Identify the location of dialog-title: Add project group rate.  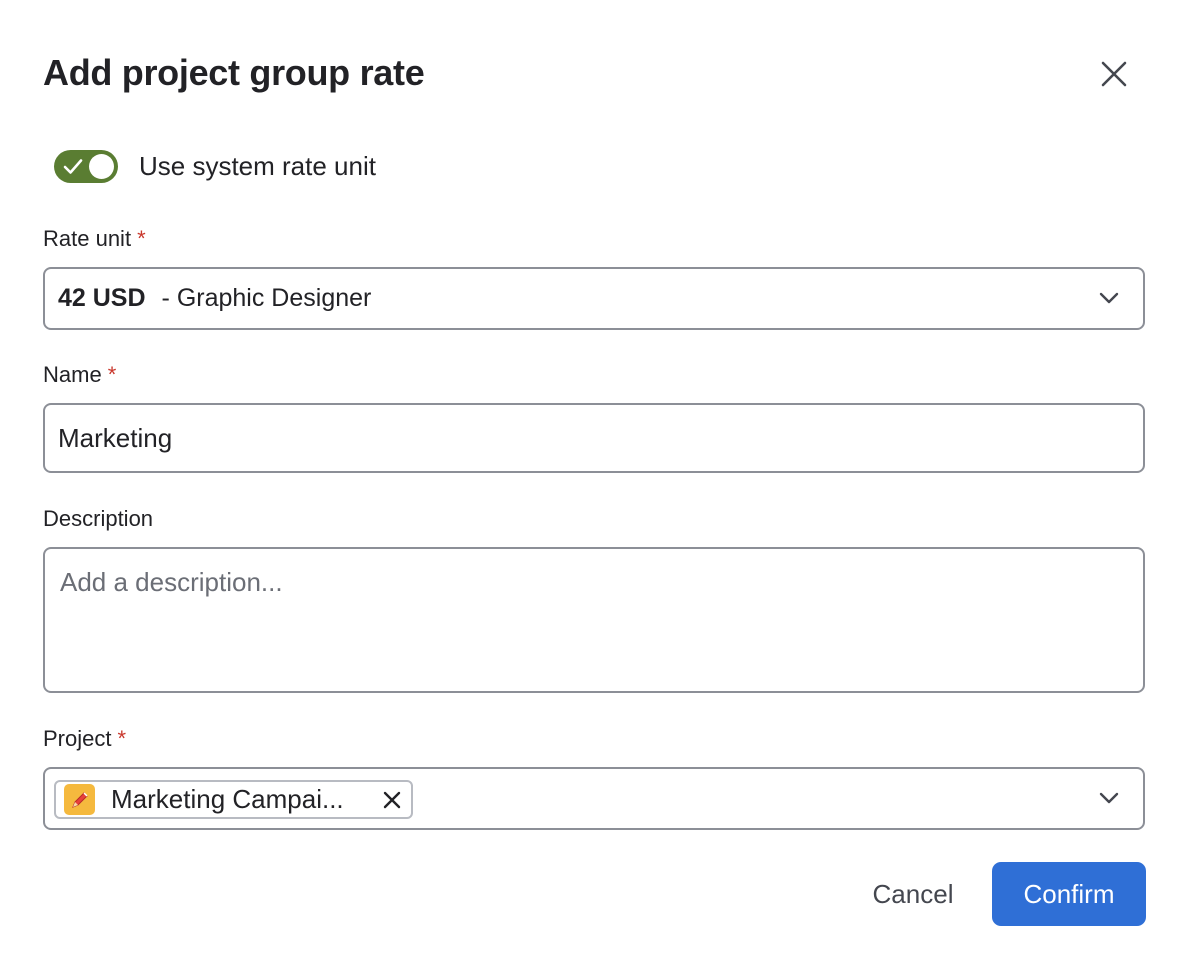
(234, 72).